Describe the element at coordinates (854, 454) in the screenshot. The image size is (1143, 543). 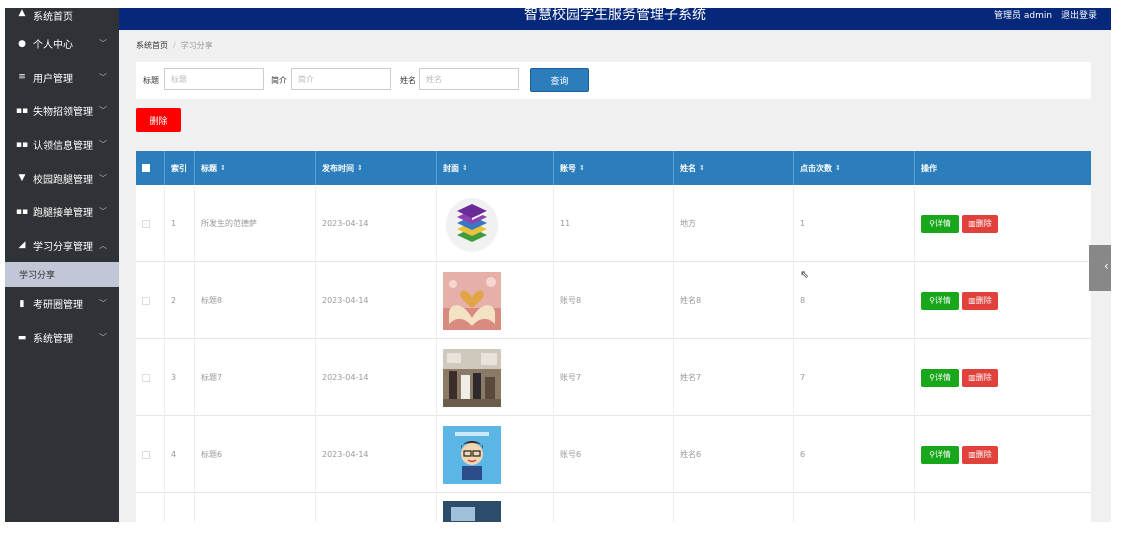
I see `cell-clicks: 6` at that location.